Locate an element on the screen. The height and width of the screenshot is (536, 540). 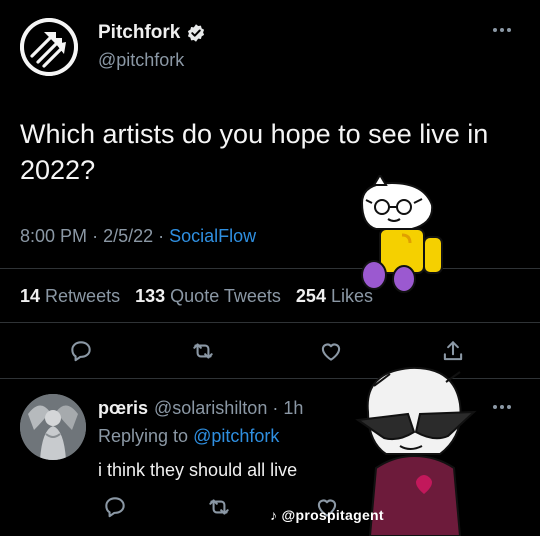
quotes-label: Quote Tweets is located at coordinates (225, 296).